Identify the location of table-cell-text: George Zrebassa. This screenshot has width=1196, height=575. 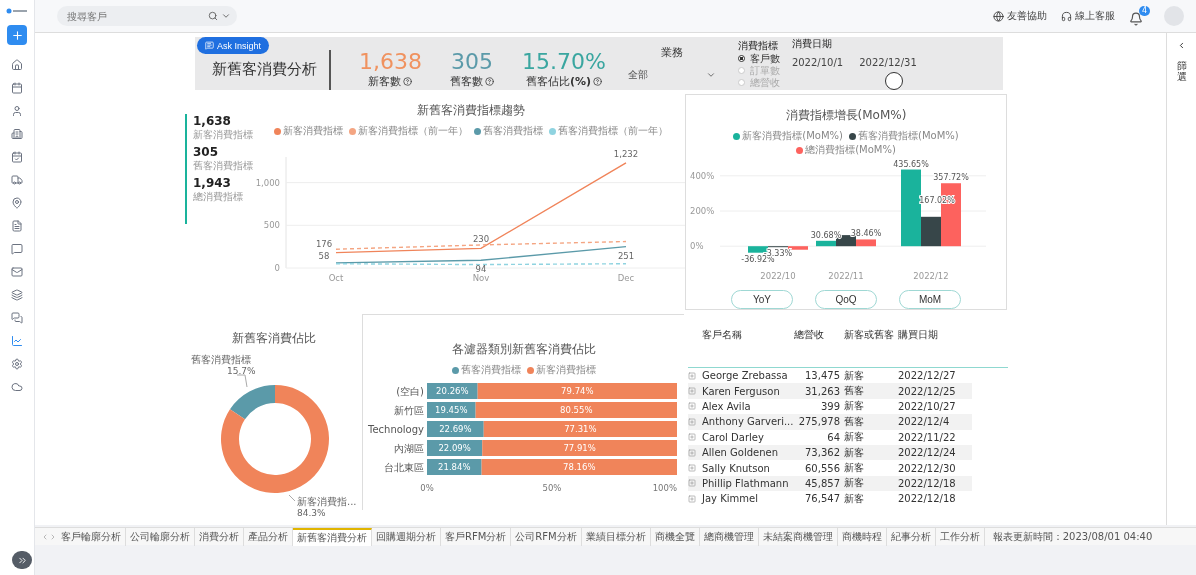
(745, 376).